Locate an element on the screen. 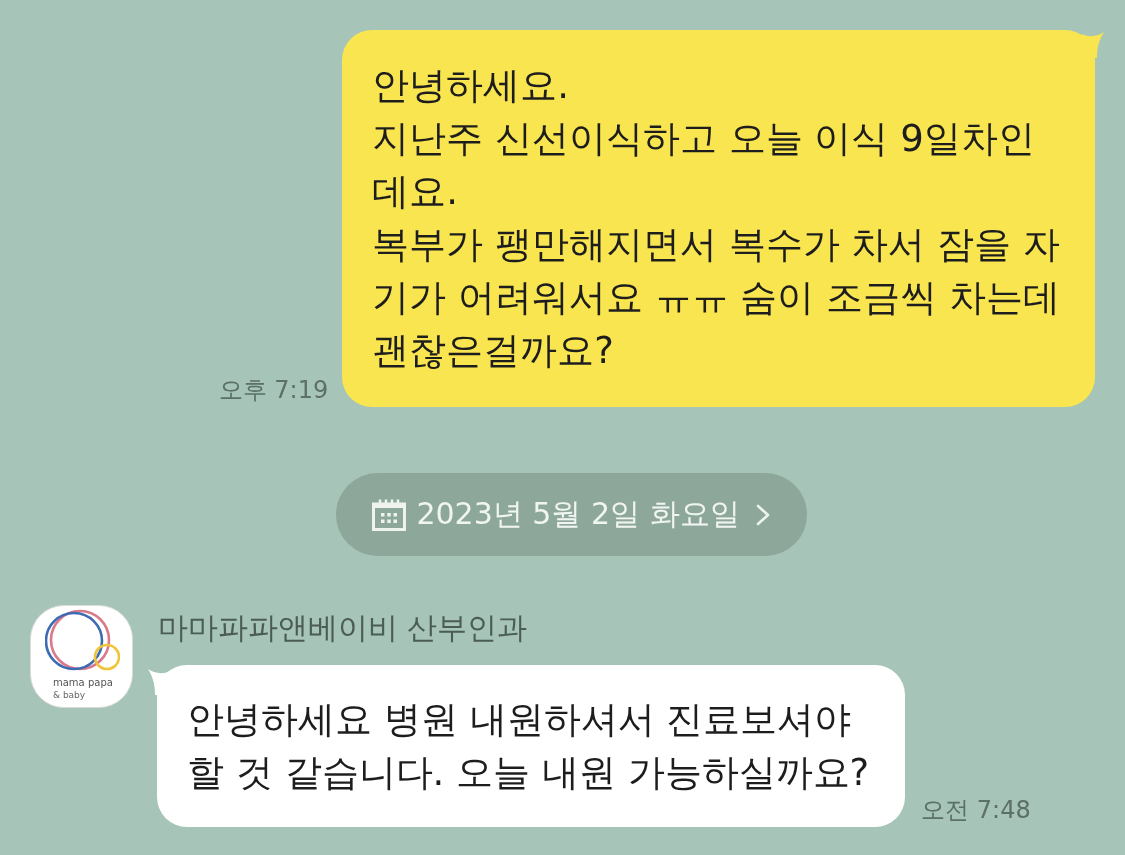 This screenshot has width=1125, height=855. chevron-right-icon is located at coordinates (762, 514).